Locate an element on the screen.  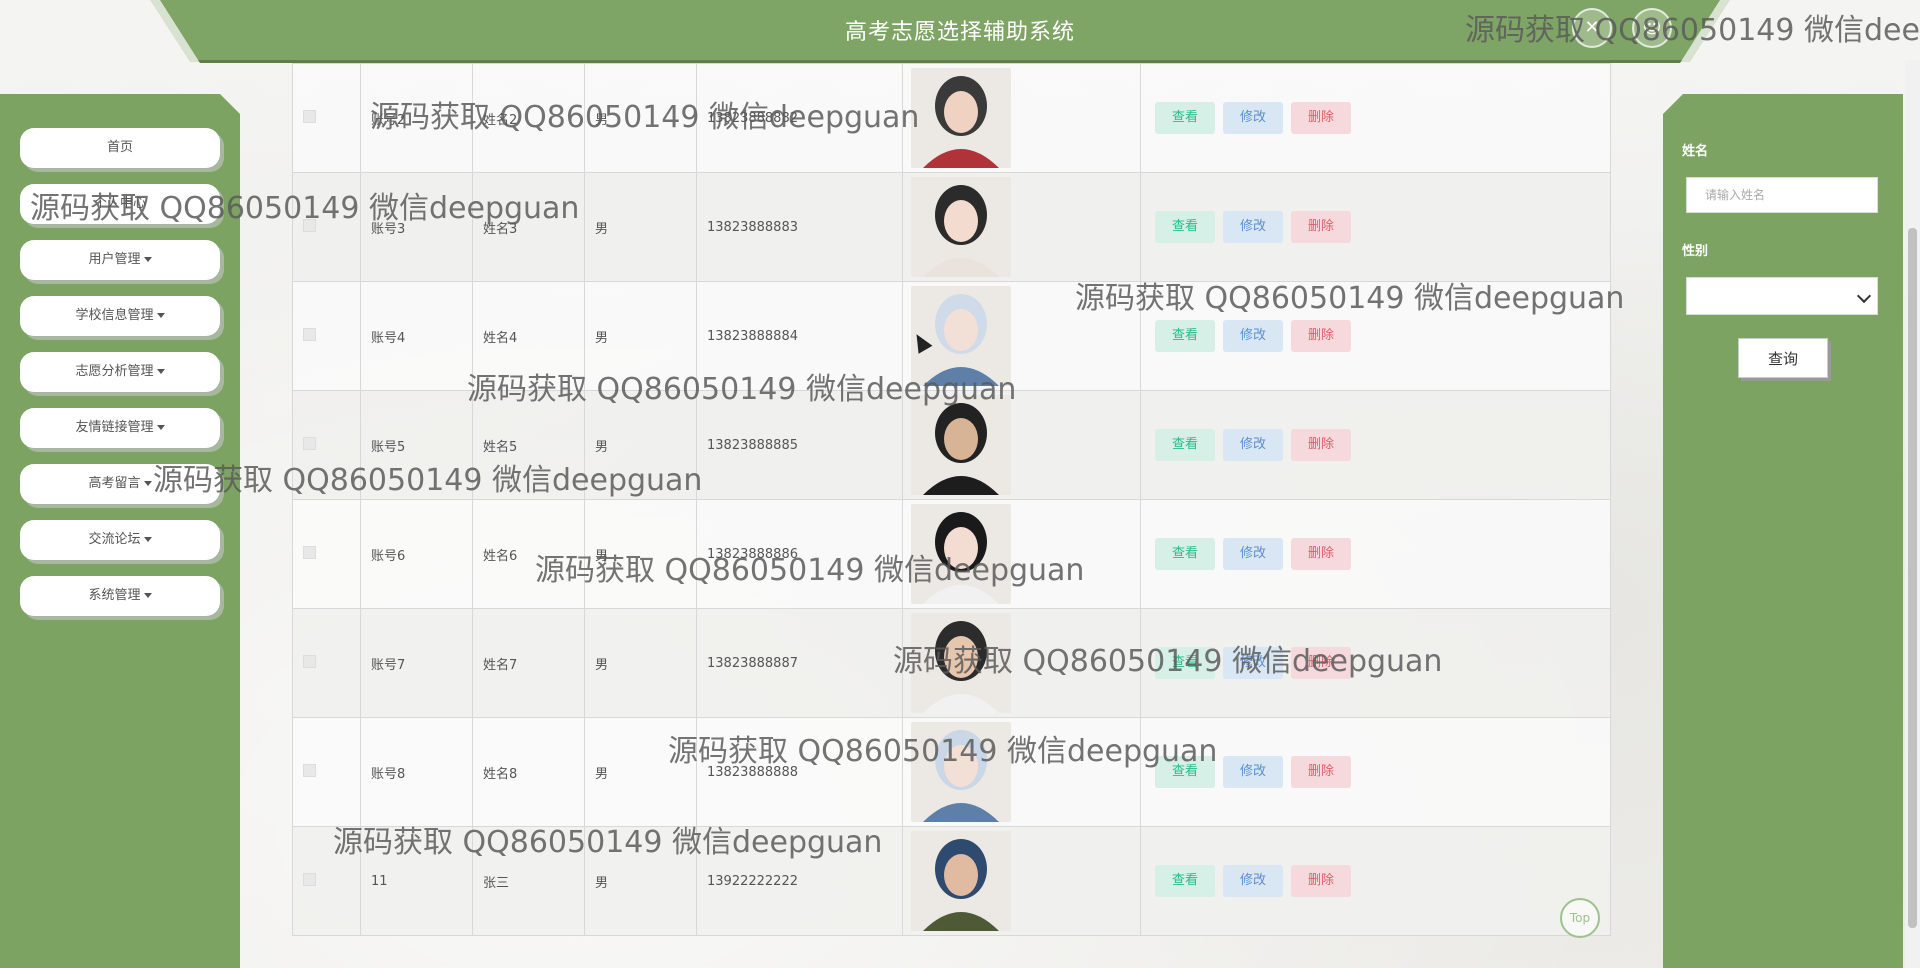
sidebar-item-label: 交流论坛 is located at coordinates (114, 539).